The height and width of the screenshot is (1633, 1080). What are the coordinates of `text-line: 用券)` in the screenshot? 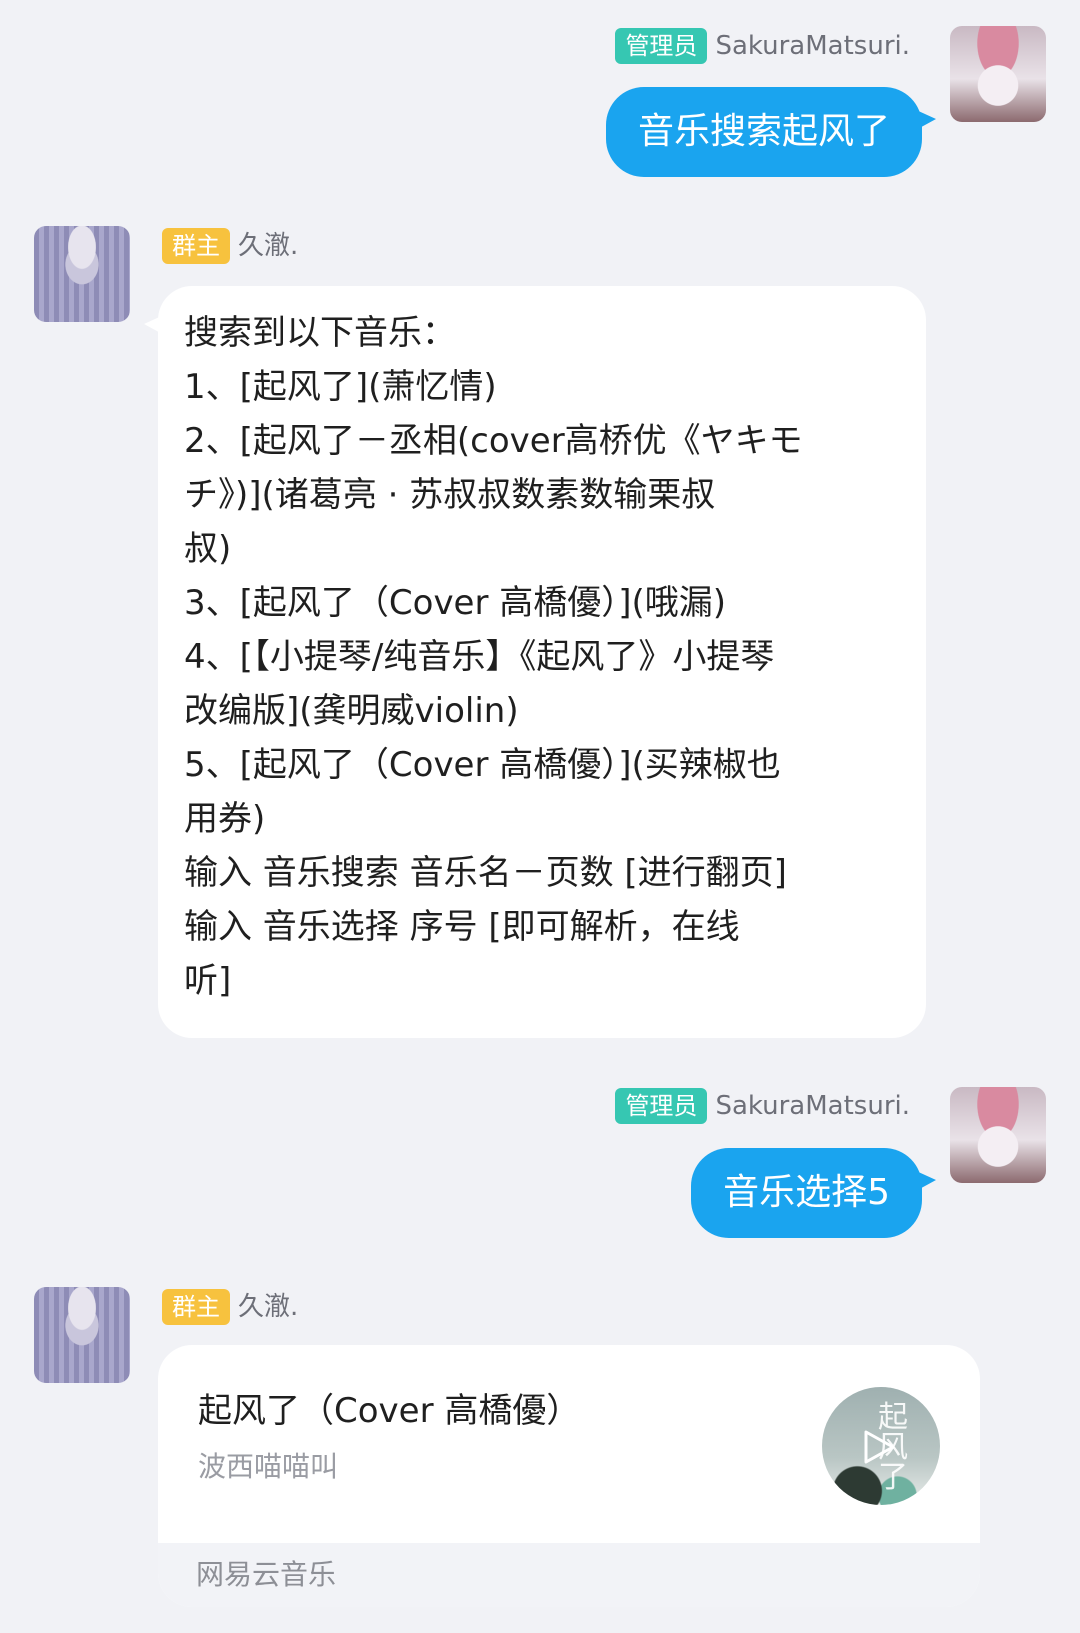 It's located at (225, 819).